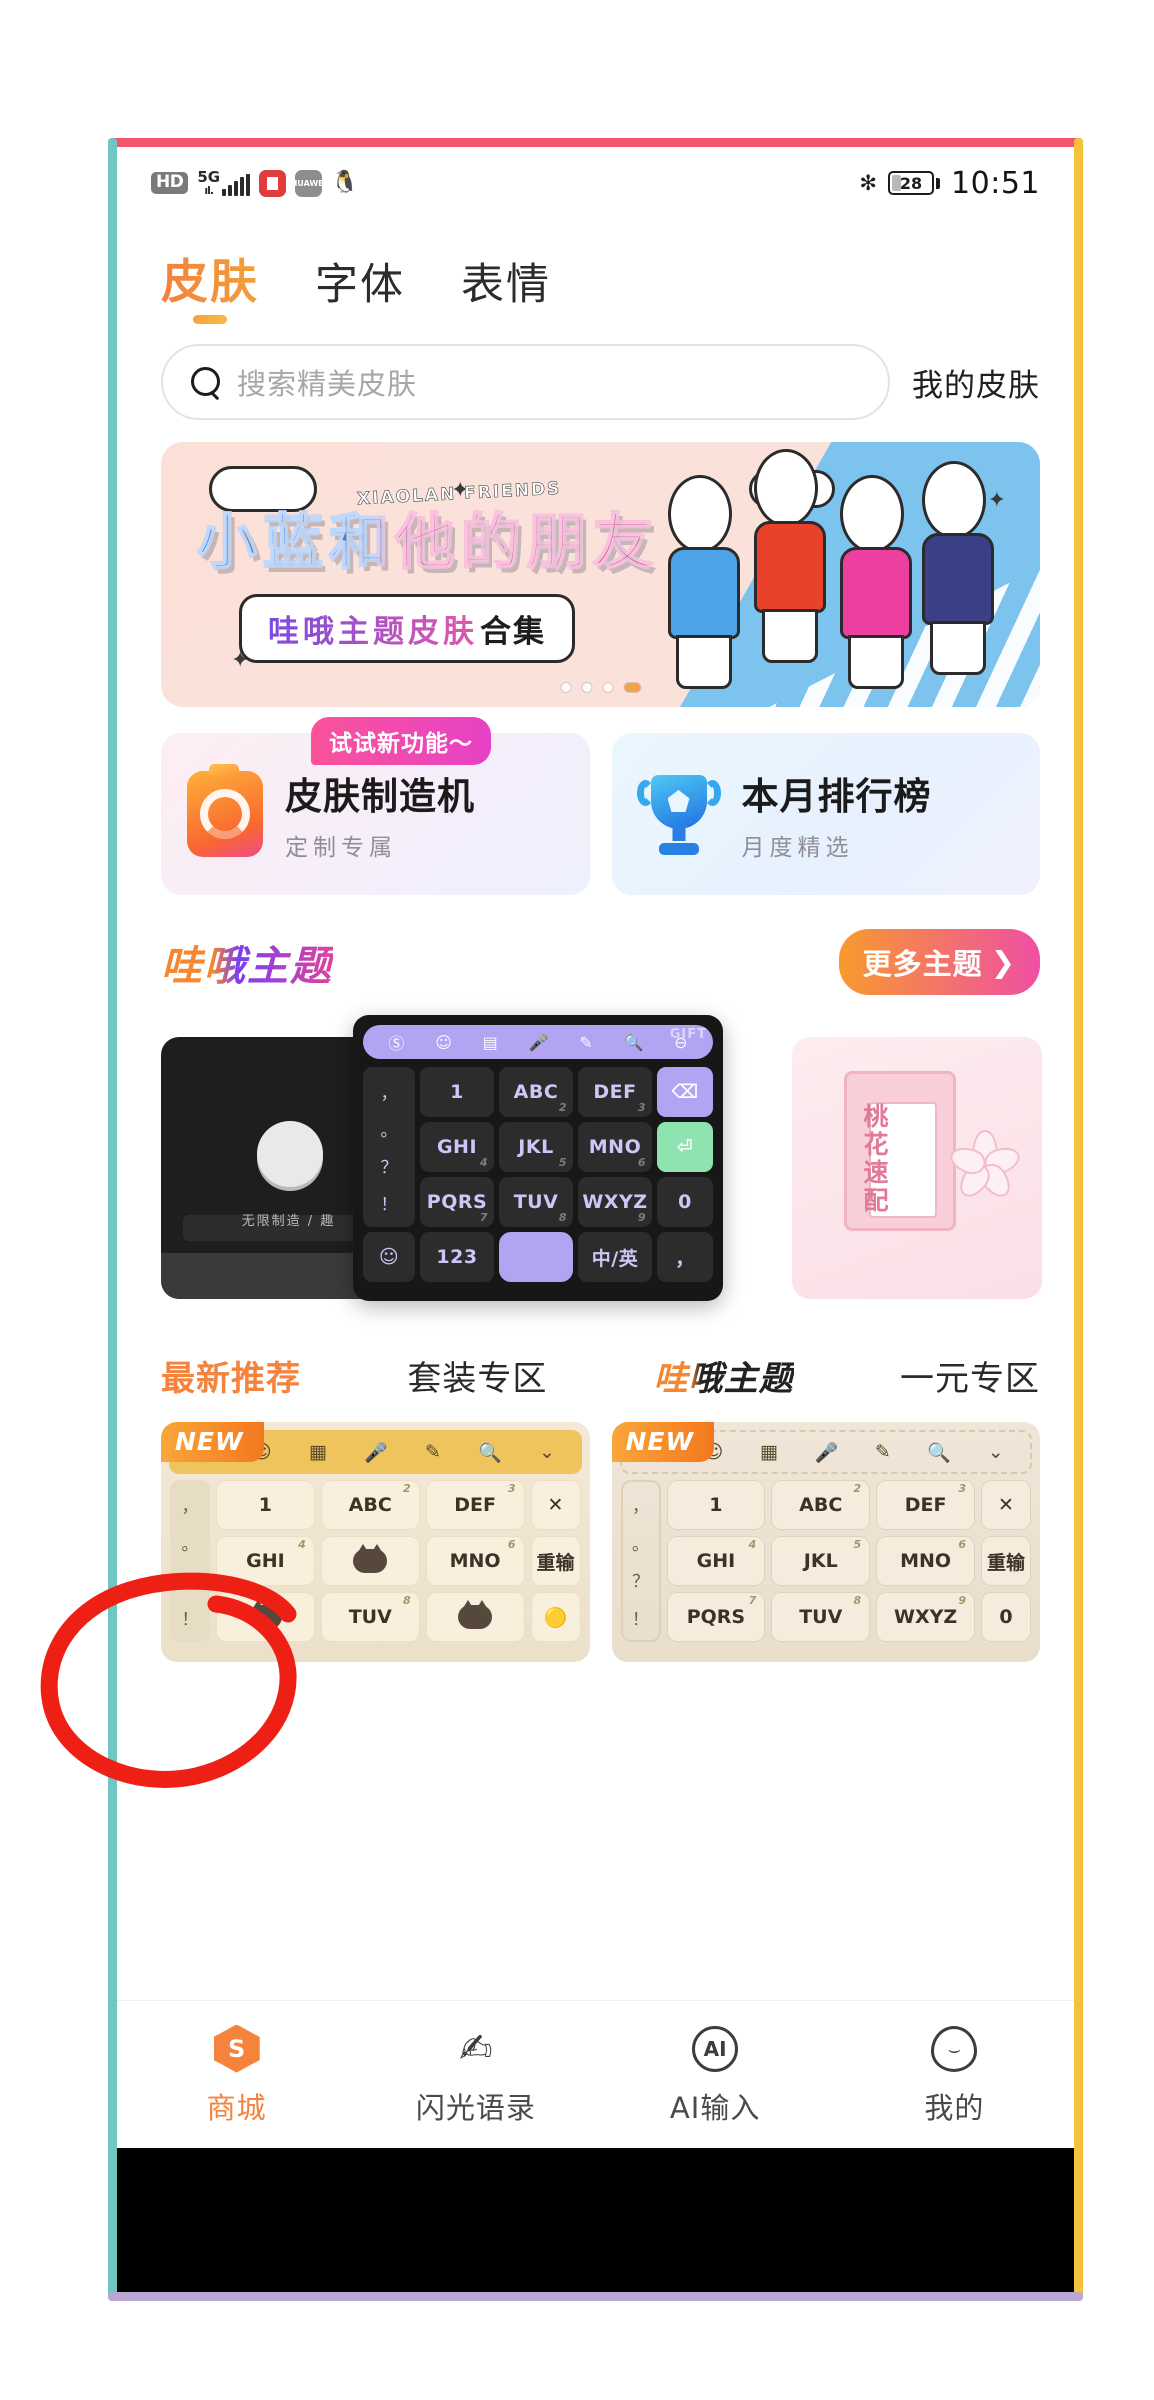  Describe the element at coordinates (954, 2075) in the screenshot. I see `nav-item-profile: ⌣ 我的` at that location.